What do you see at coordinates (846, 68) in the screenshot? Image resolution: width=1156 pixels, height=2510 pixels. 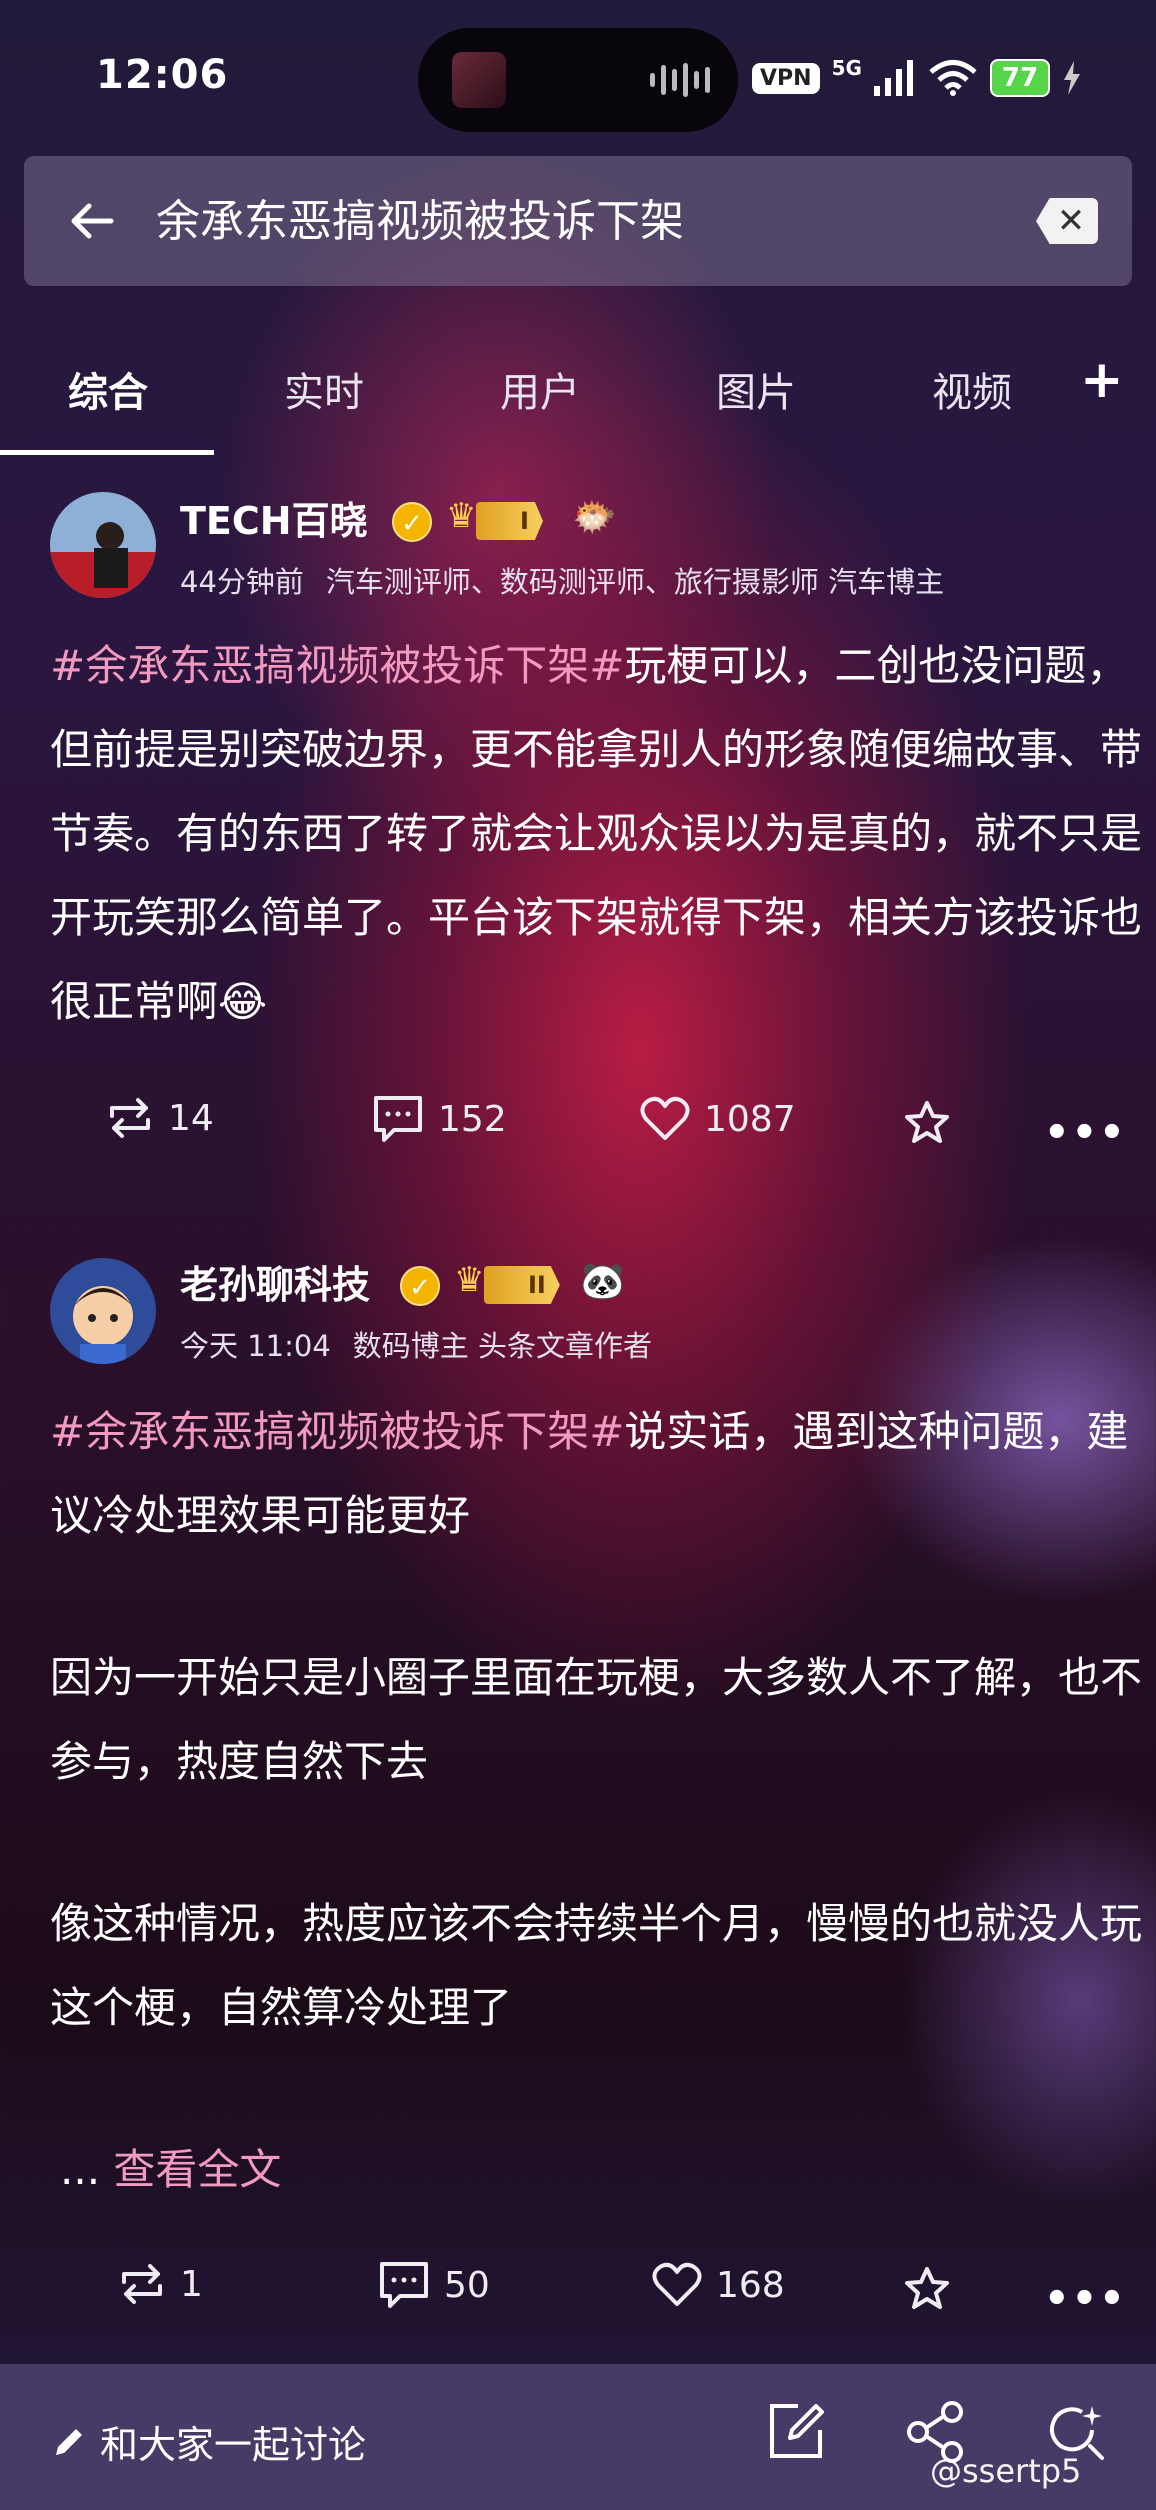 I see `network-type: 5G` at bounding box center [846, 68].